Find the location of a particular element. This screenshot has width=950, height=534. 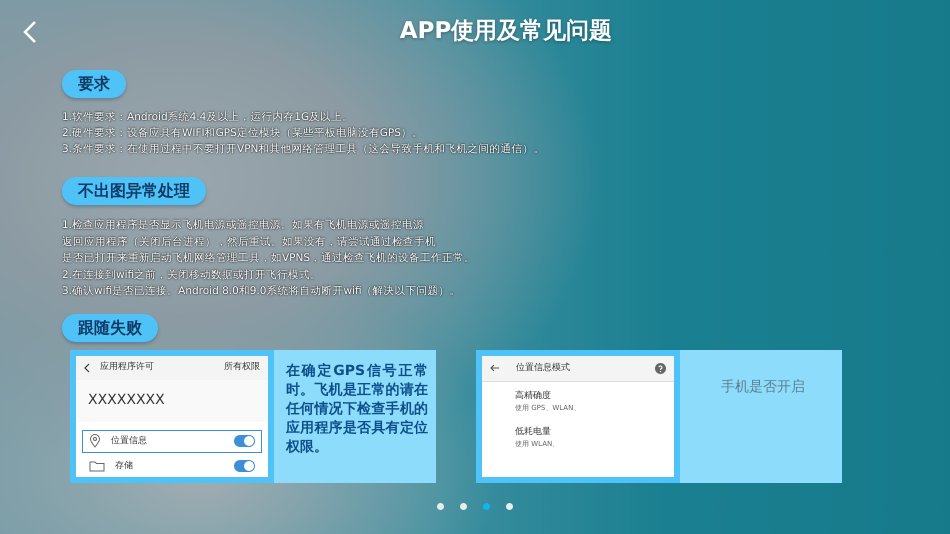

section-heading: 不出图异常处理 is located at coordinates (134, 191).